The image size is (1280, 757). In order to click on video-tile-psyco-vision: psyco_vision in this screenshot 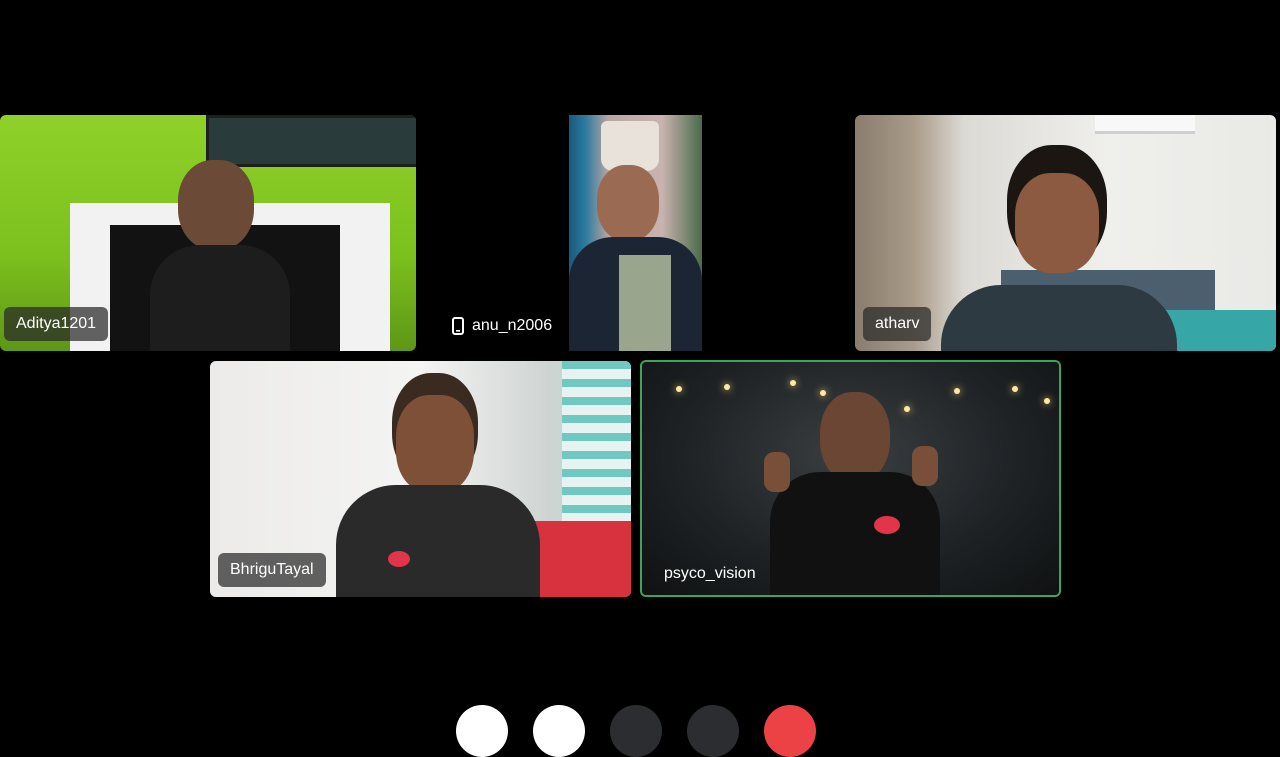, I will do `click(850, 478)`.